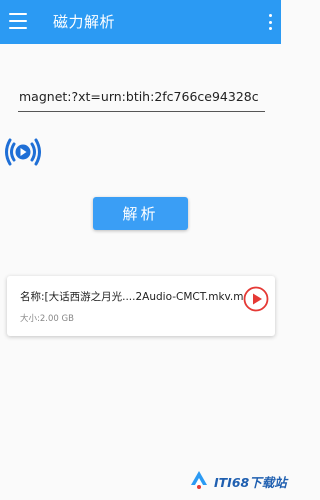  What do you see at coordinates (250, 482) in the screenshot?
I see `watermark-text: ITI68下载站` at bounding box center [250, 482].